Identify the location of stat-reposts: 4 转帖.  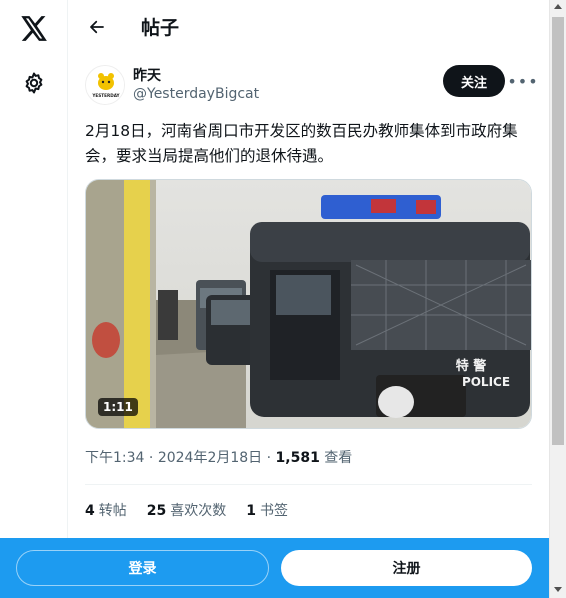
(106, 510).